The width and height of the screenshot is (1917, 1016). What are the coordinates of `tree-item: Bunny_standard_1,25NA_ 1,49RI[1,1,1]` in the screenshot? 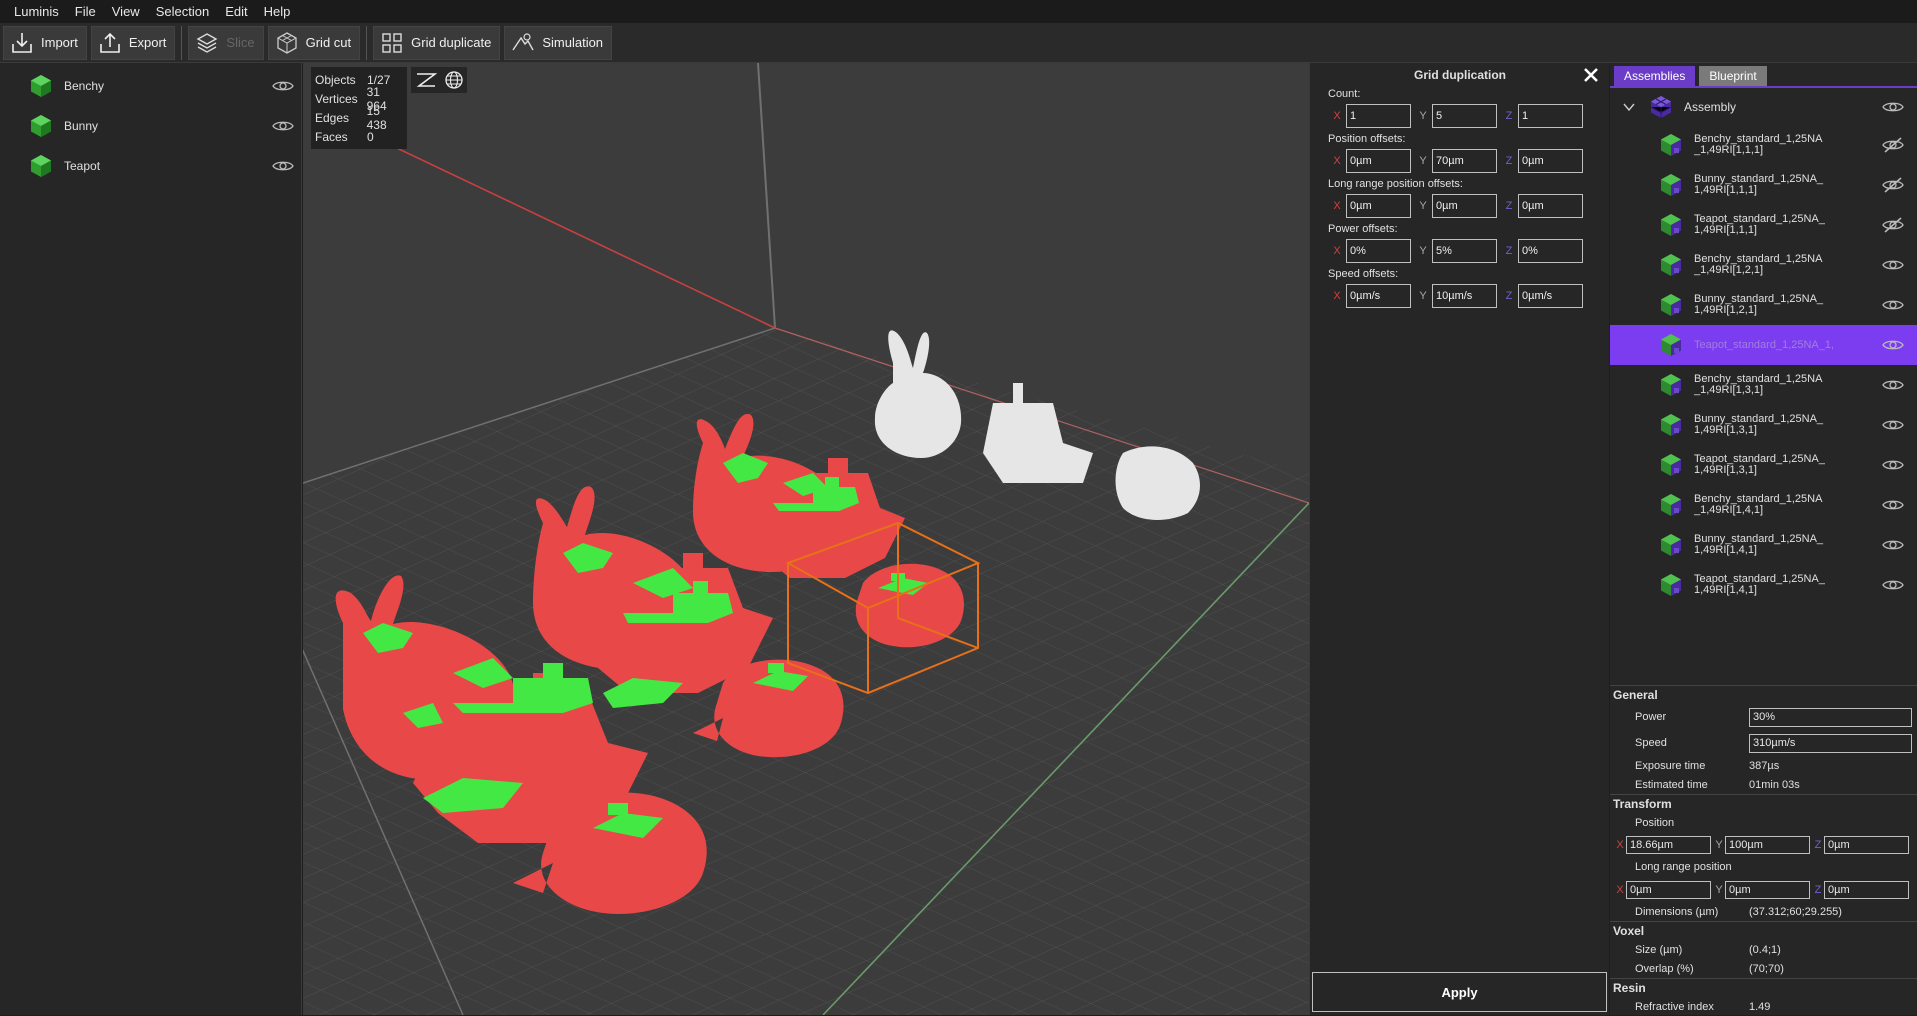 It's located at (1763, 185).